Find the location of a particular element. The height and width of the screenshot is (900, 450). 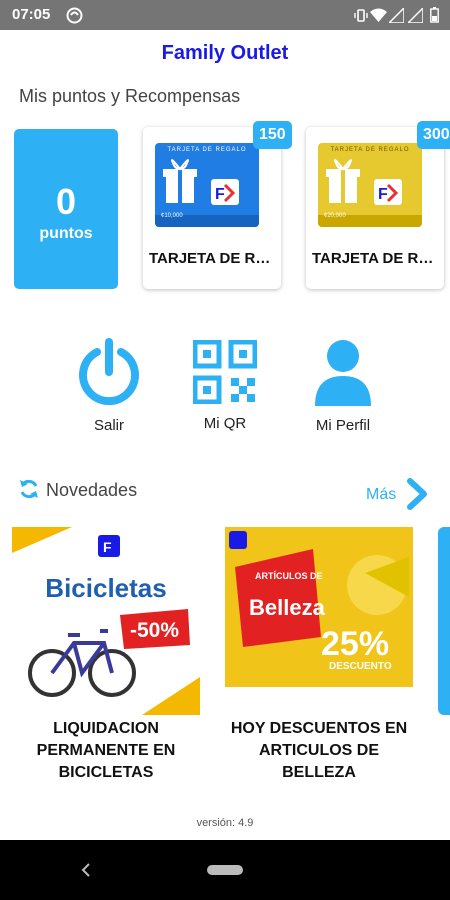

logout-label: Salir is located at coordinates (108, 425).